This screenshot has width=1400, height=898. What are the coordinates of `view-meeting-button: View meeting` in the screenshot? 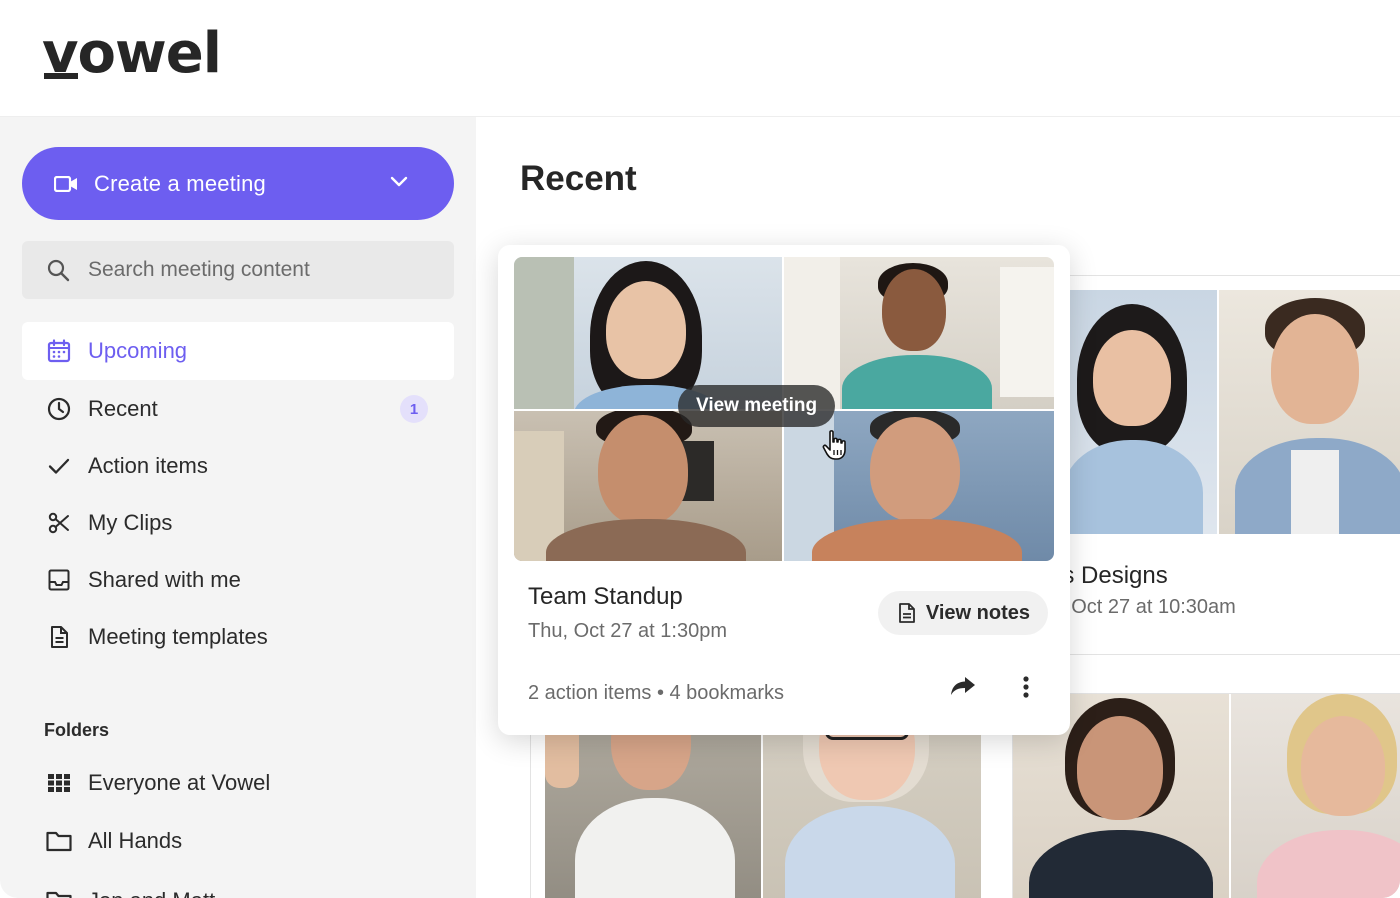 It's located at (757, 406).